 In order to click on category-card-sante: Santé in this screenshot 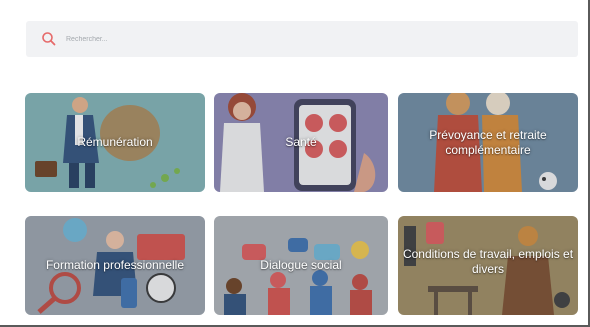, I will do `click(301, 142)`.